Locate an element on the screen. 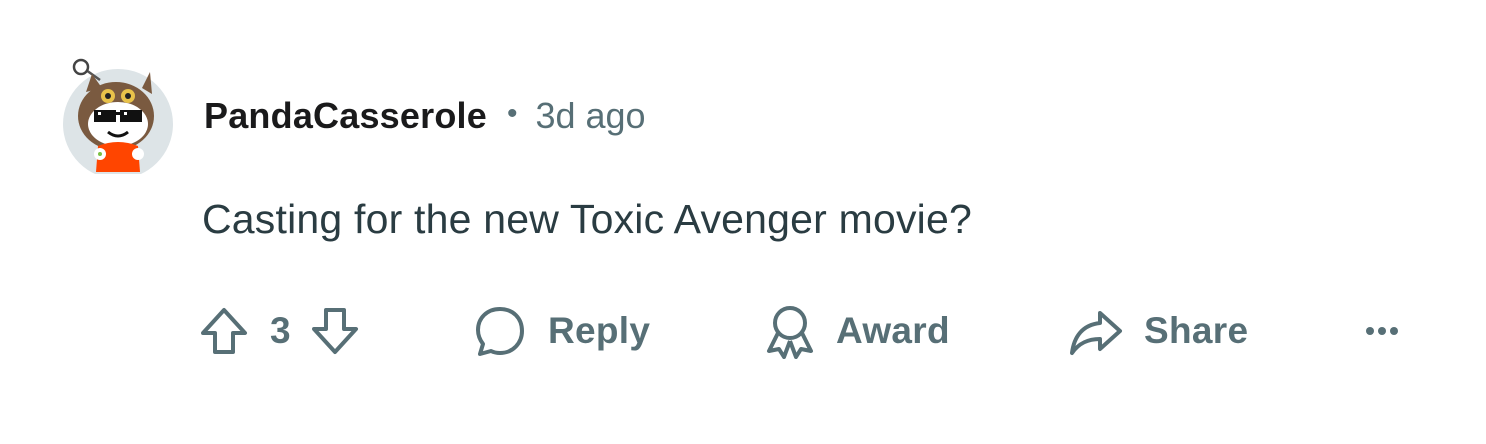  avatar is located at coordinates (116, 114).